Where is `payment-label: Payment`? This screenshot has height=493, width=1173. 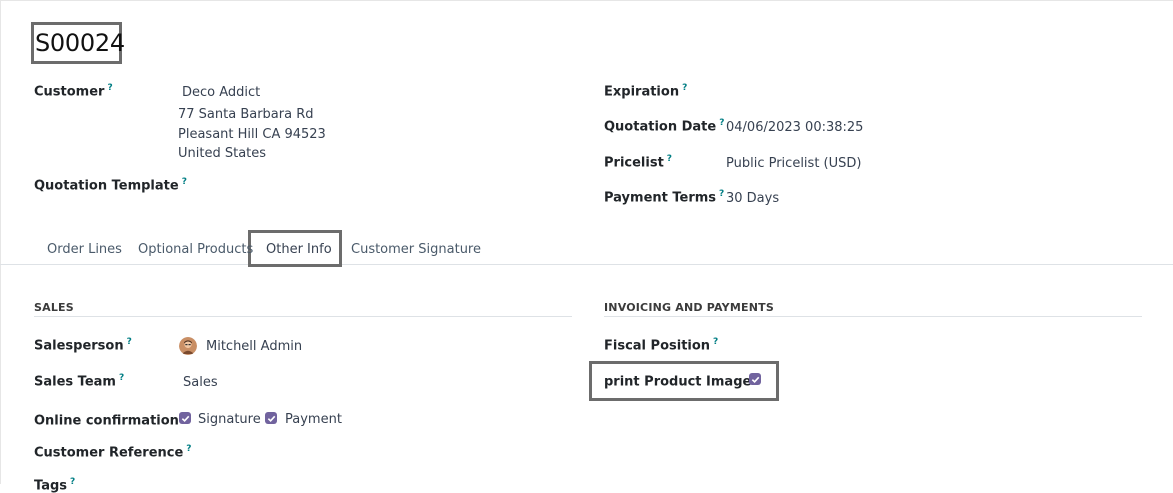
payment-label: Payment is located at coordinates (313, 419).